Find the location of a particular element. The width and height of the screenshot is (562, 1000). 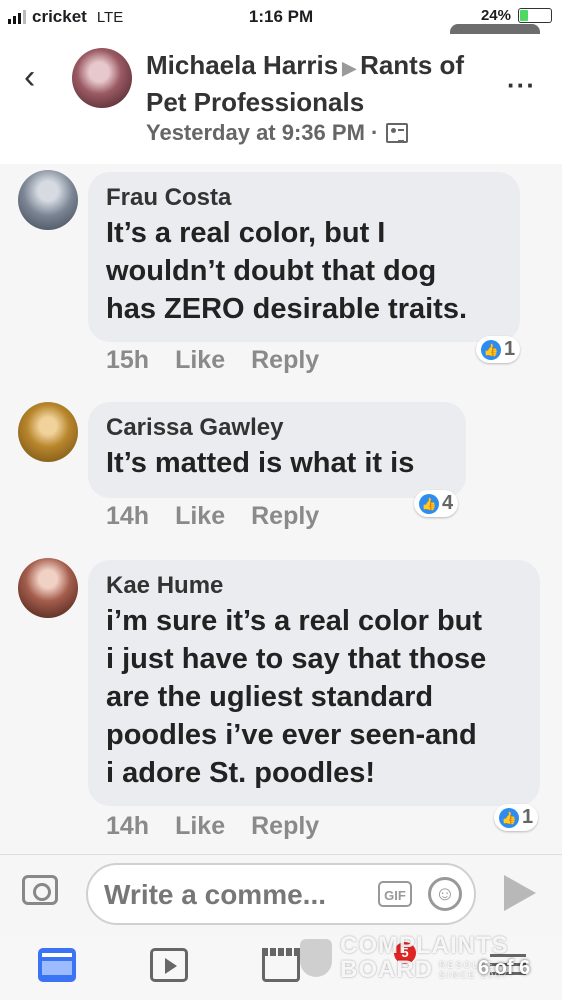

more-options-icon: ··· is located at coordinates (521, 85).